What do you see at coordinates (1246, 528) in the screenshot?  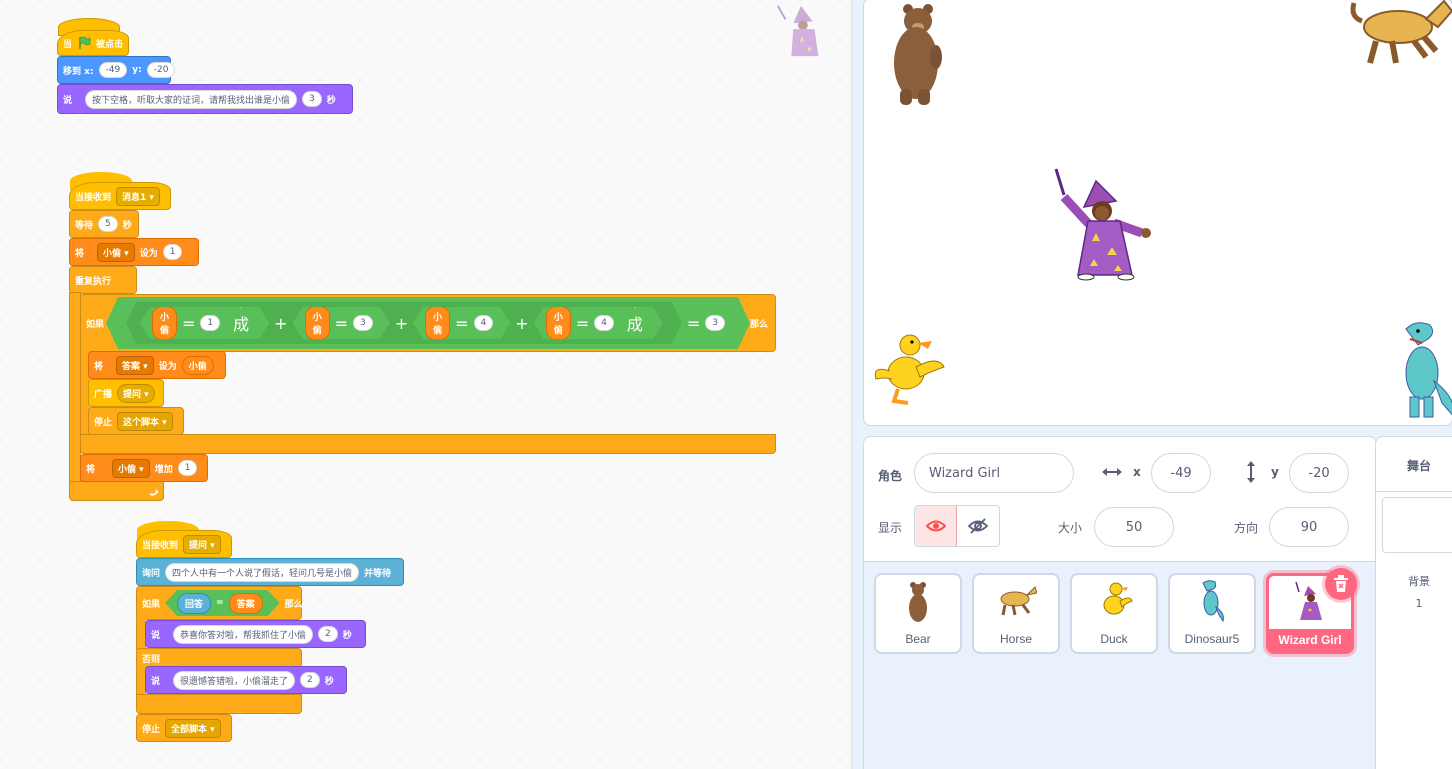 I see `direction-label: 方向` at bounding box center [1246, 528].